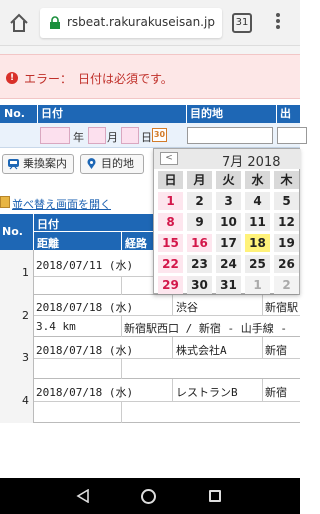 Image resolution: width=320 pixels, height=514 pixels. Describe the element at coordinates (91, 163) in the screenshot. I see `map-pin-icon` at that location.